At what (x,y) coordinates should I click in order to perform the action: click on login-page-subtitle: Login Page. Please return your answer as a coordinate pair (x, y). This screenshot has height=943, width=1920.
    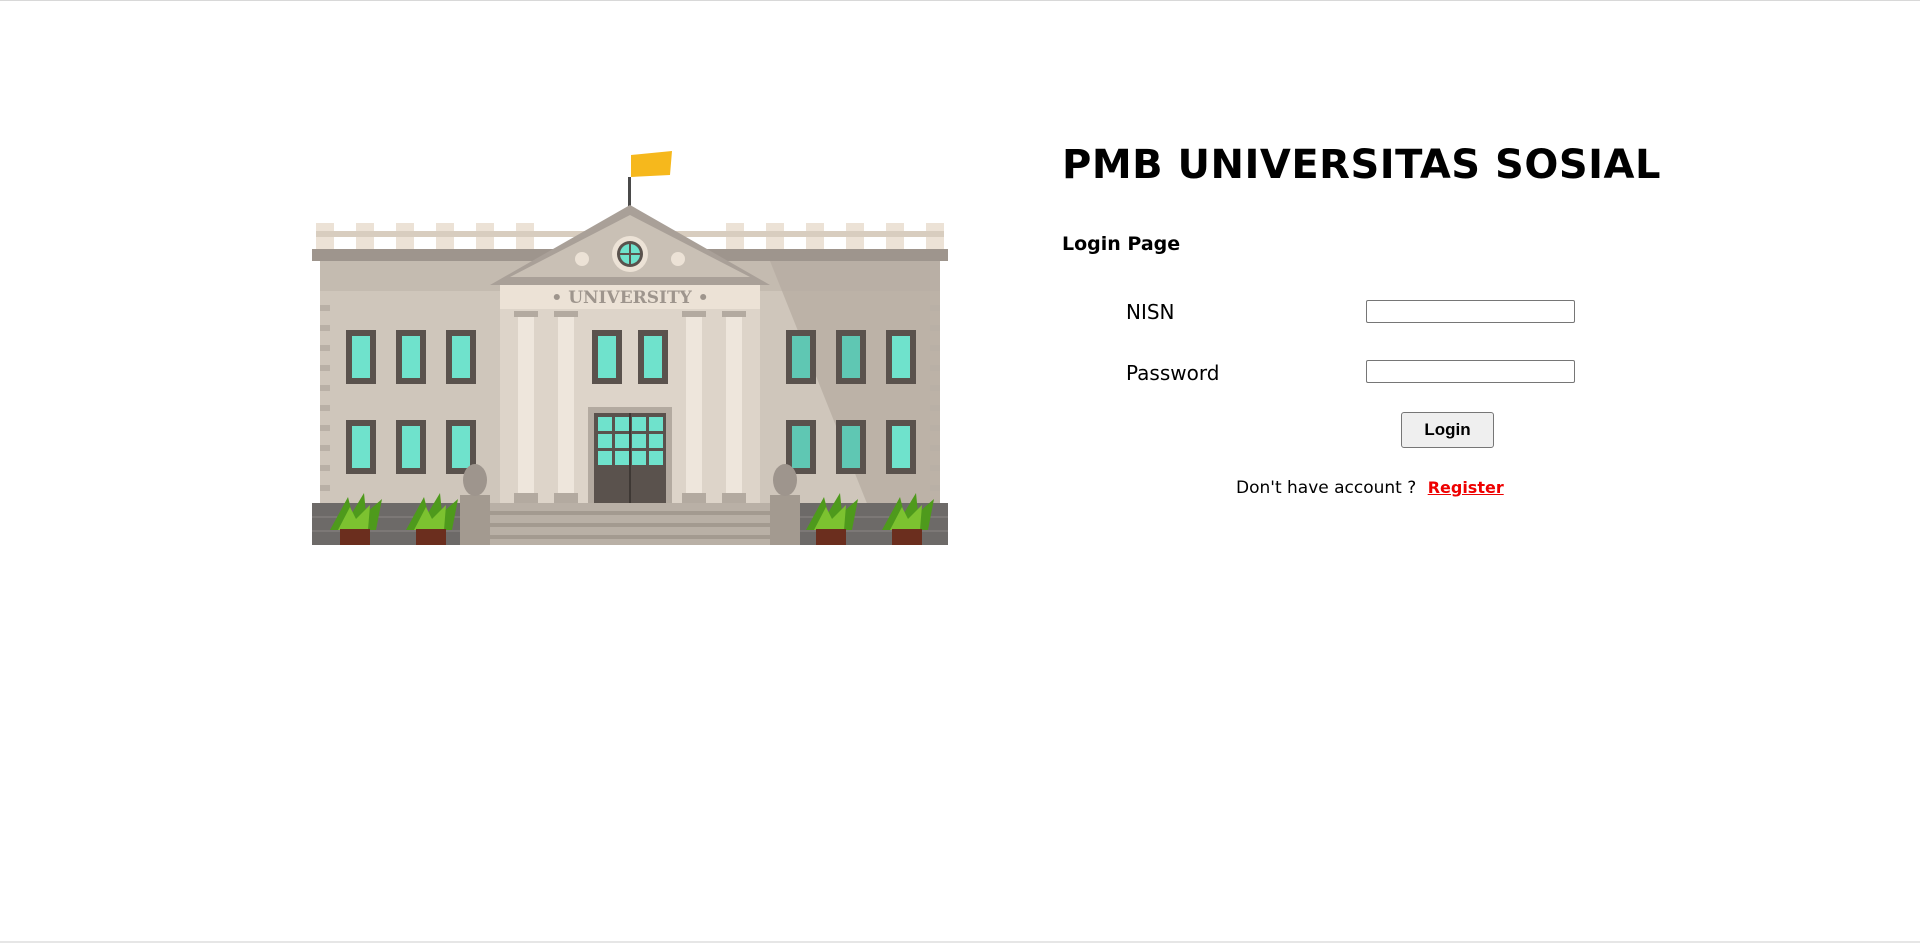
    Looking at the image, I should click on (1121, 244).